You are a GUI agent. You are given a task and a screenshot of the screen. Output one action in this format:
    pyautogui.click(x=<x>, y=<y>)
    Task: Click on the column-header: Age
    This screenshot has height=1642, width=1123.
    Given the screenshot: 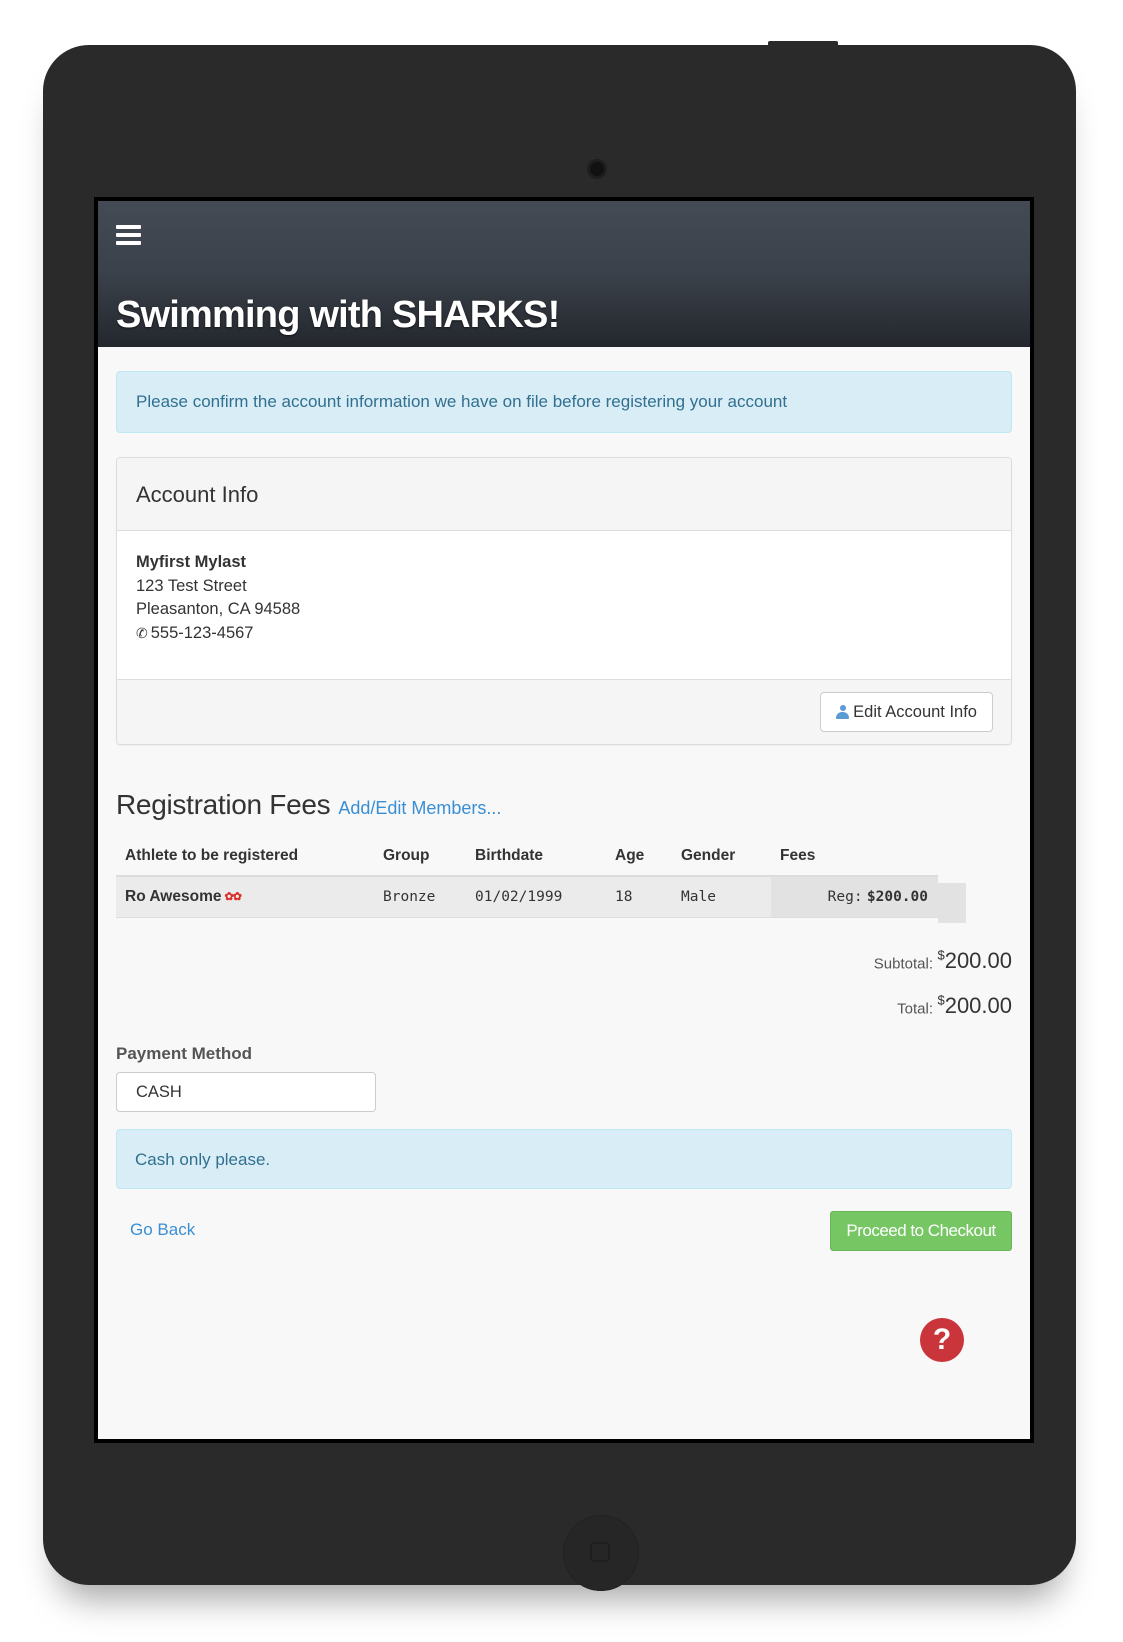 What is the action you would take?
    pyautogui.click(x=639, y=857)
    